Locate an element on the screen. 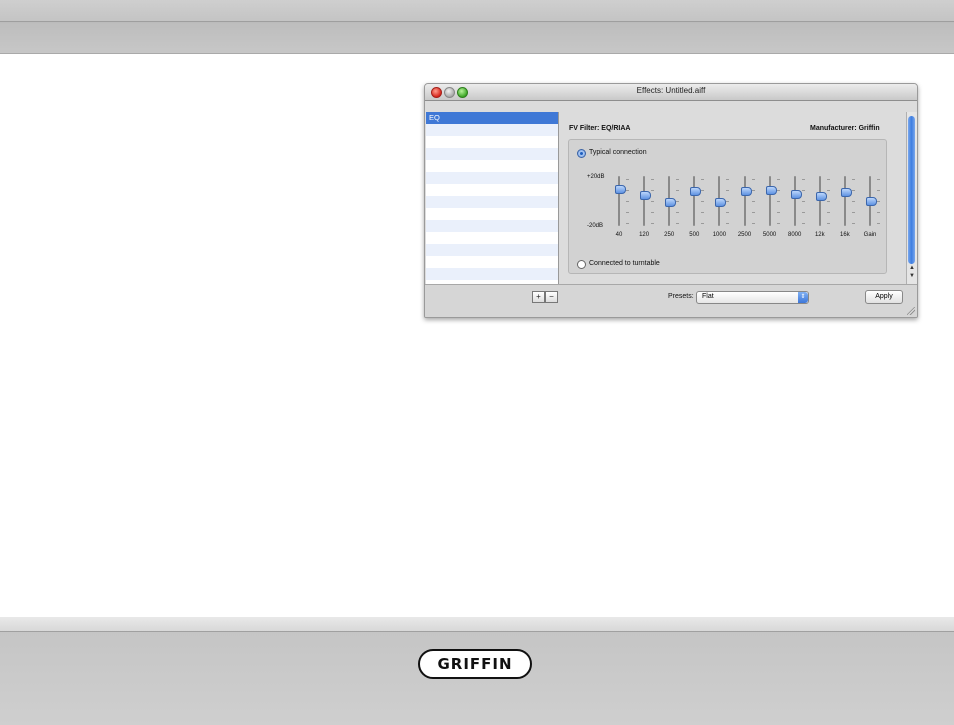 The width and height of the screenshot is (954, 725). banner-divider is located at coordinates (477, 631).